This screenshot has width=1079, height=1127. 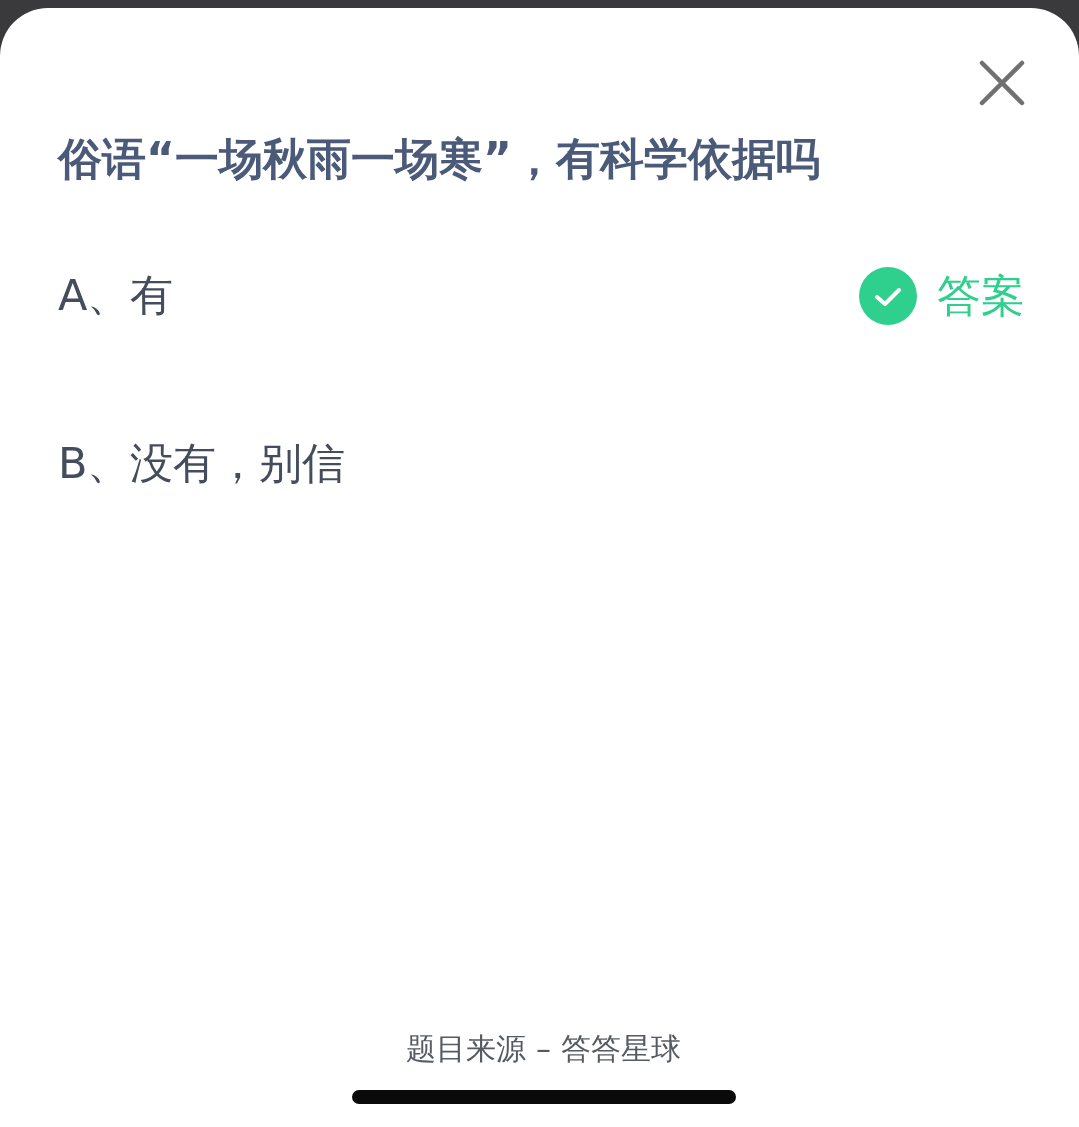 What do you see at coordinates (543, 1049) in the screenshot?
I see `source-text: 题目来源 – 答答星球` at bounding box center [543, 1049].